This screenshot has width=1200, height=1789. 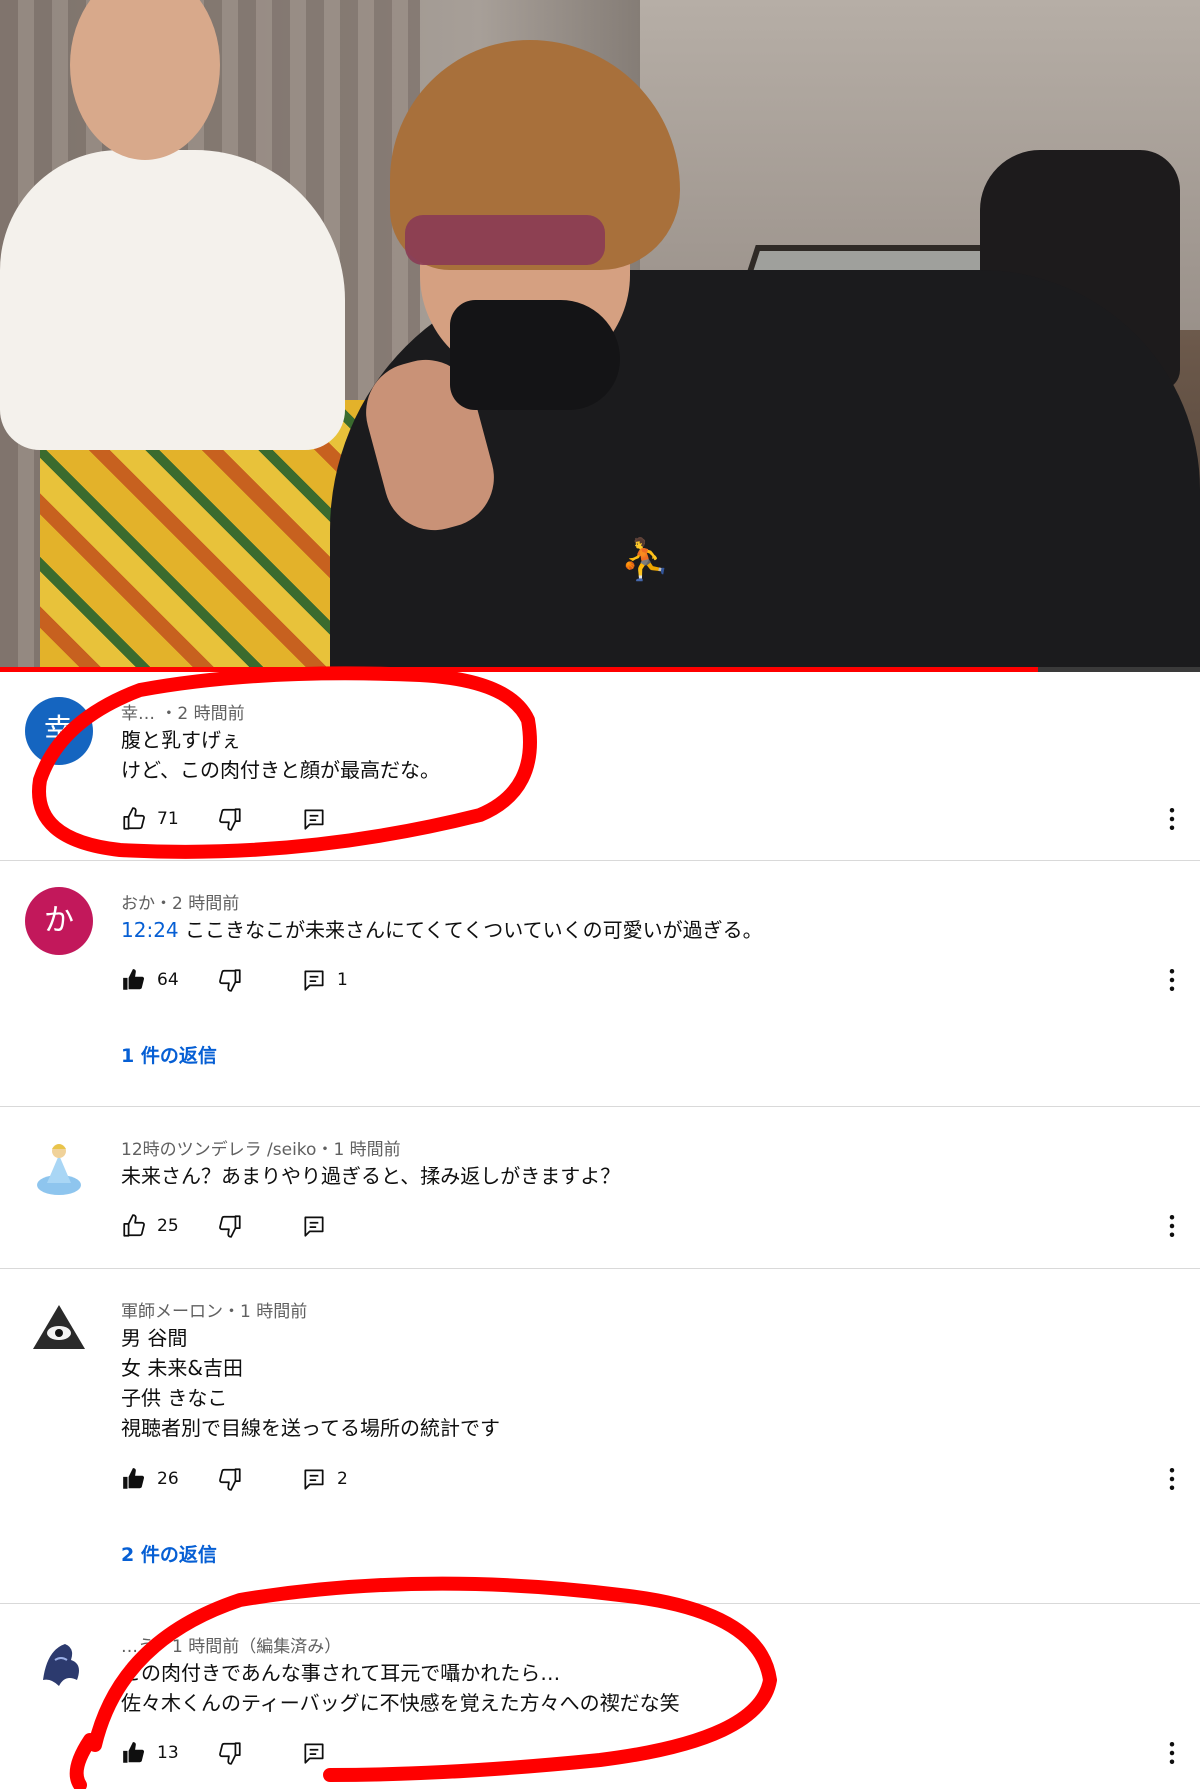 I want to click on video-frame-woman, so click(x=172, y=300).